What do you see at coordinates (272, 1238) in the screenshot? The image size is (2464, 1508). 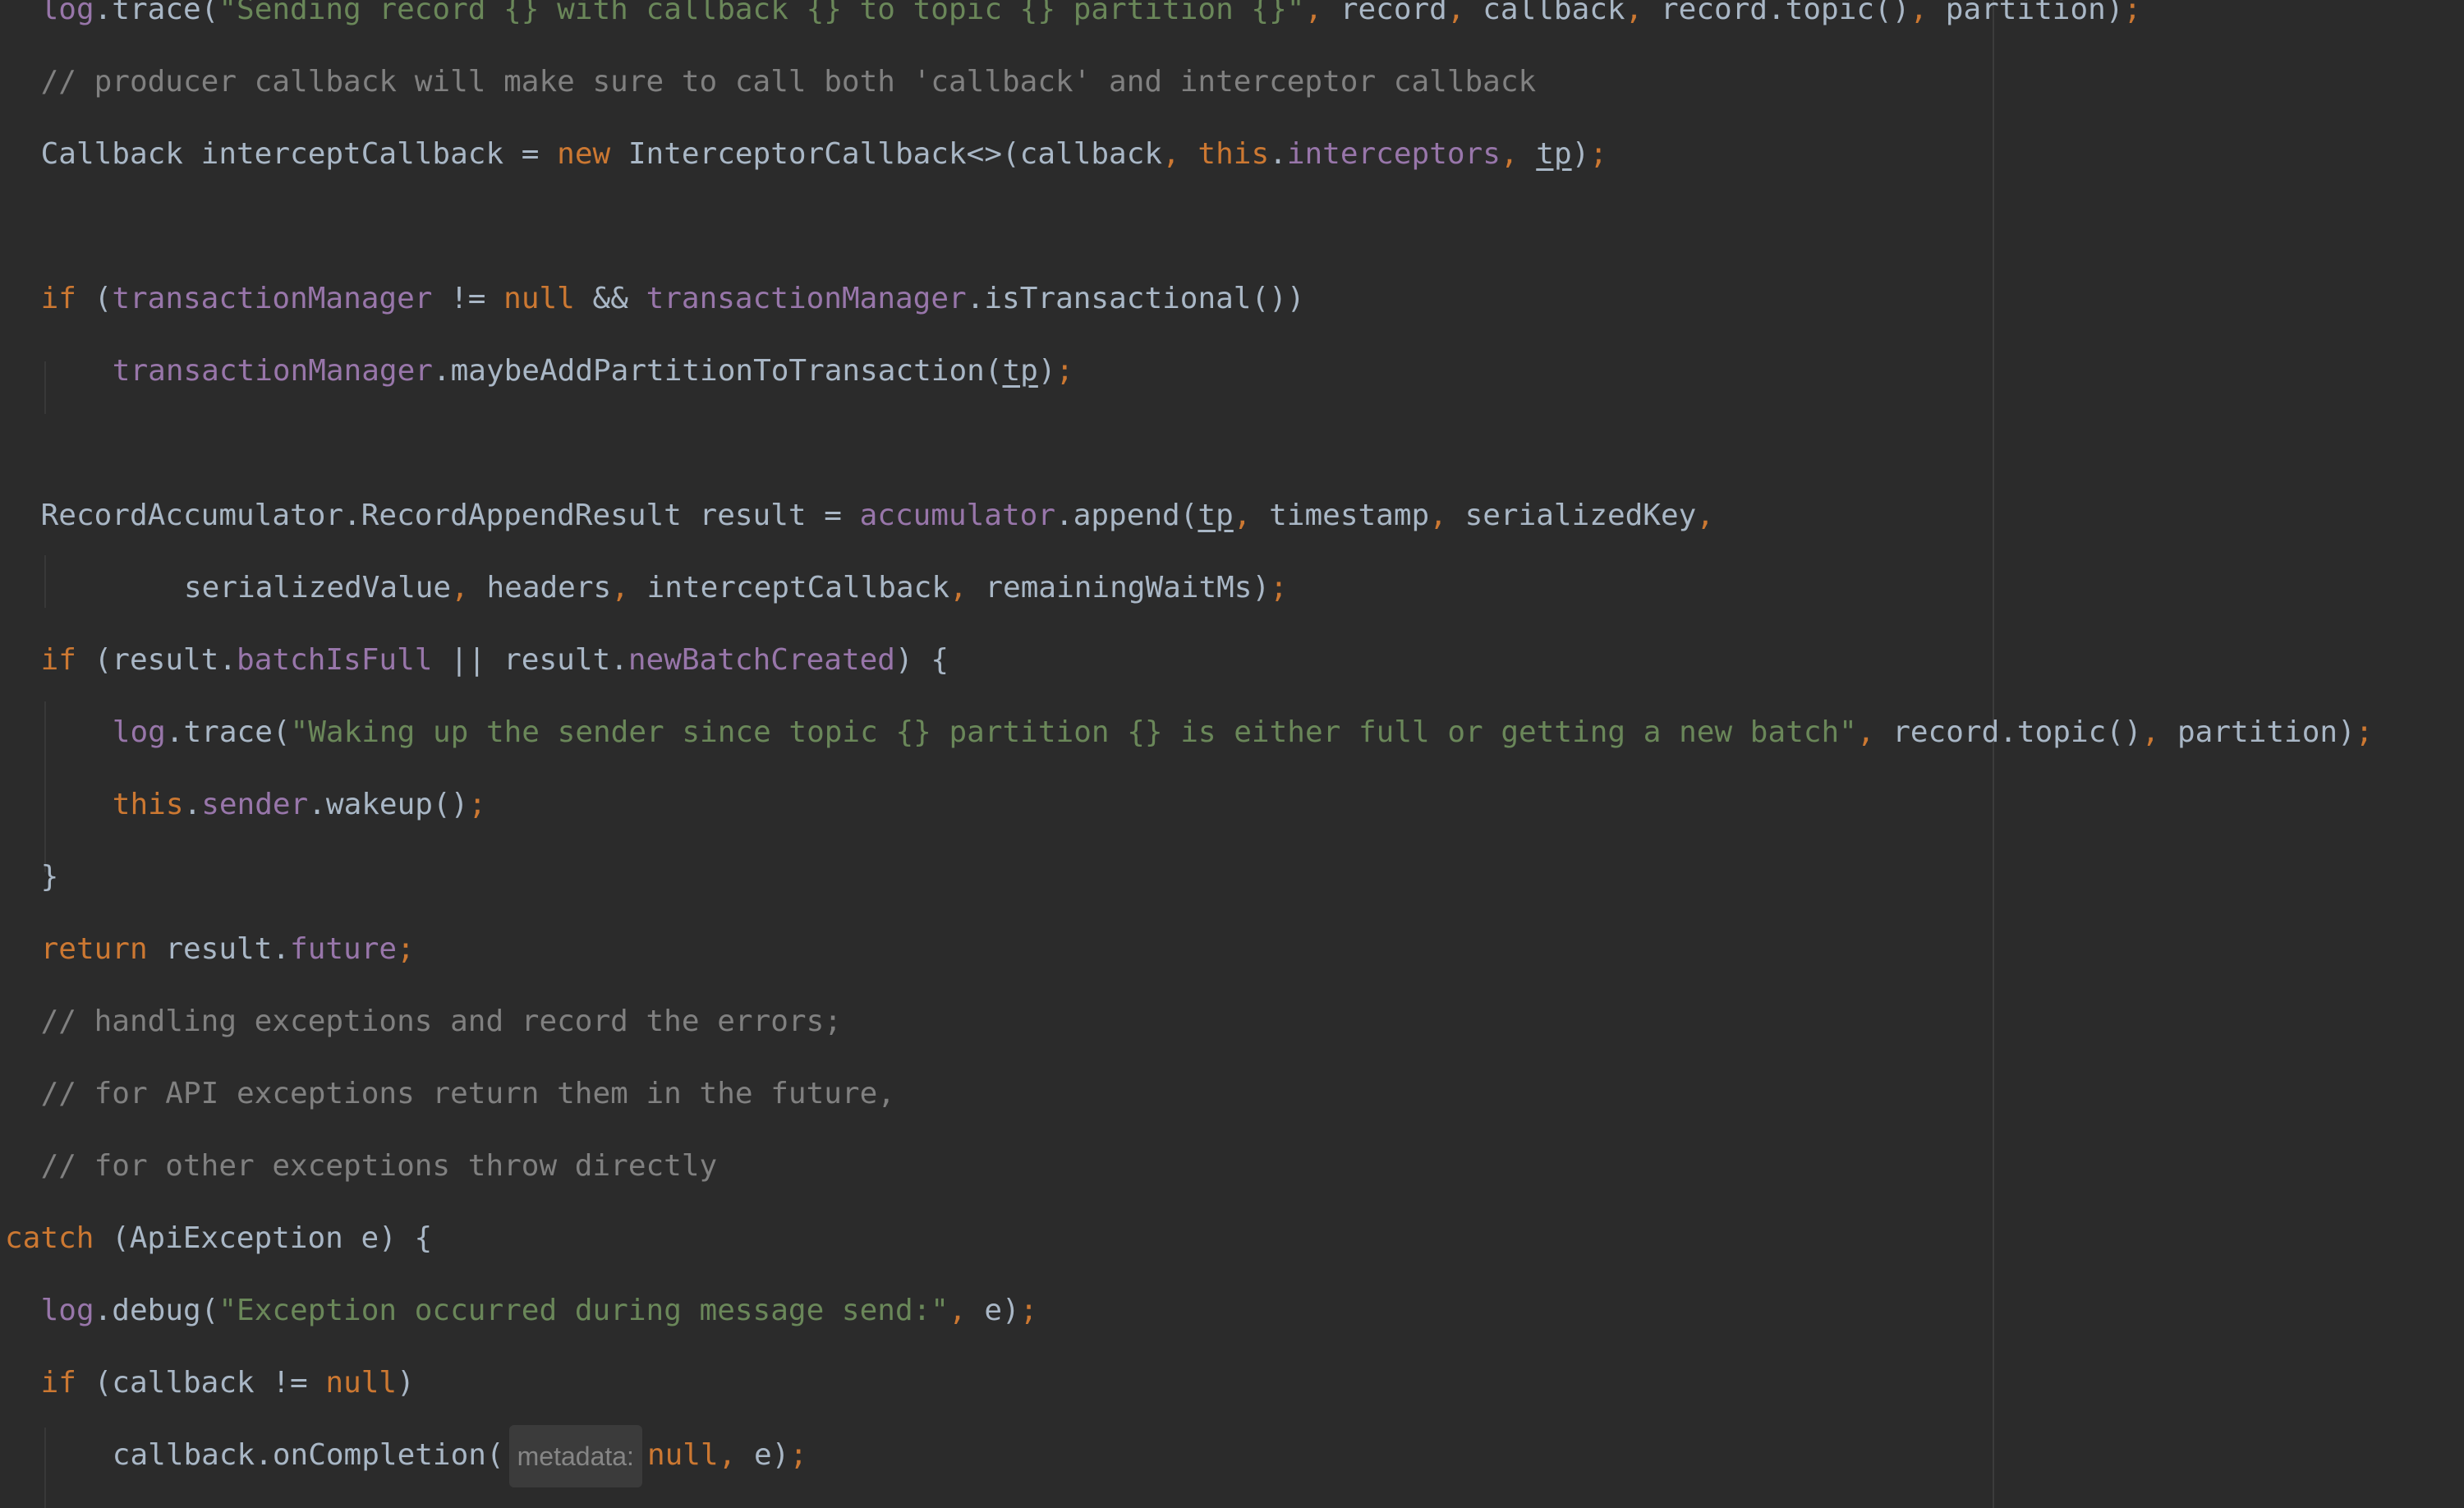 I see `code-token: (ApiException e) {` at bounding box center [272, 1238].